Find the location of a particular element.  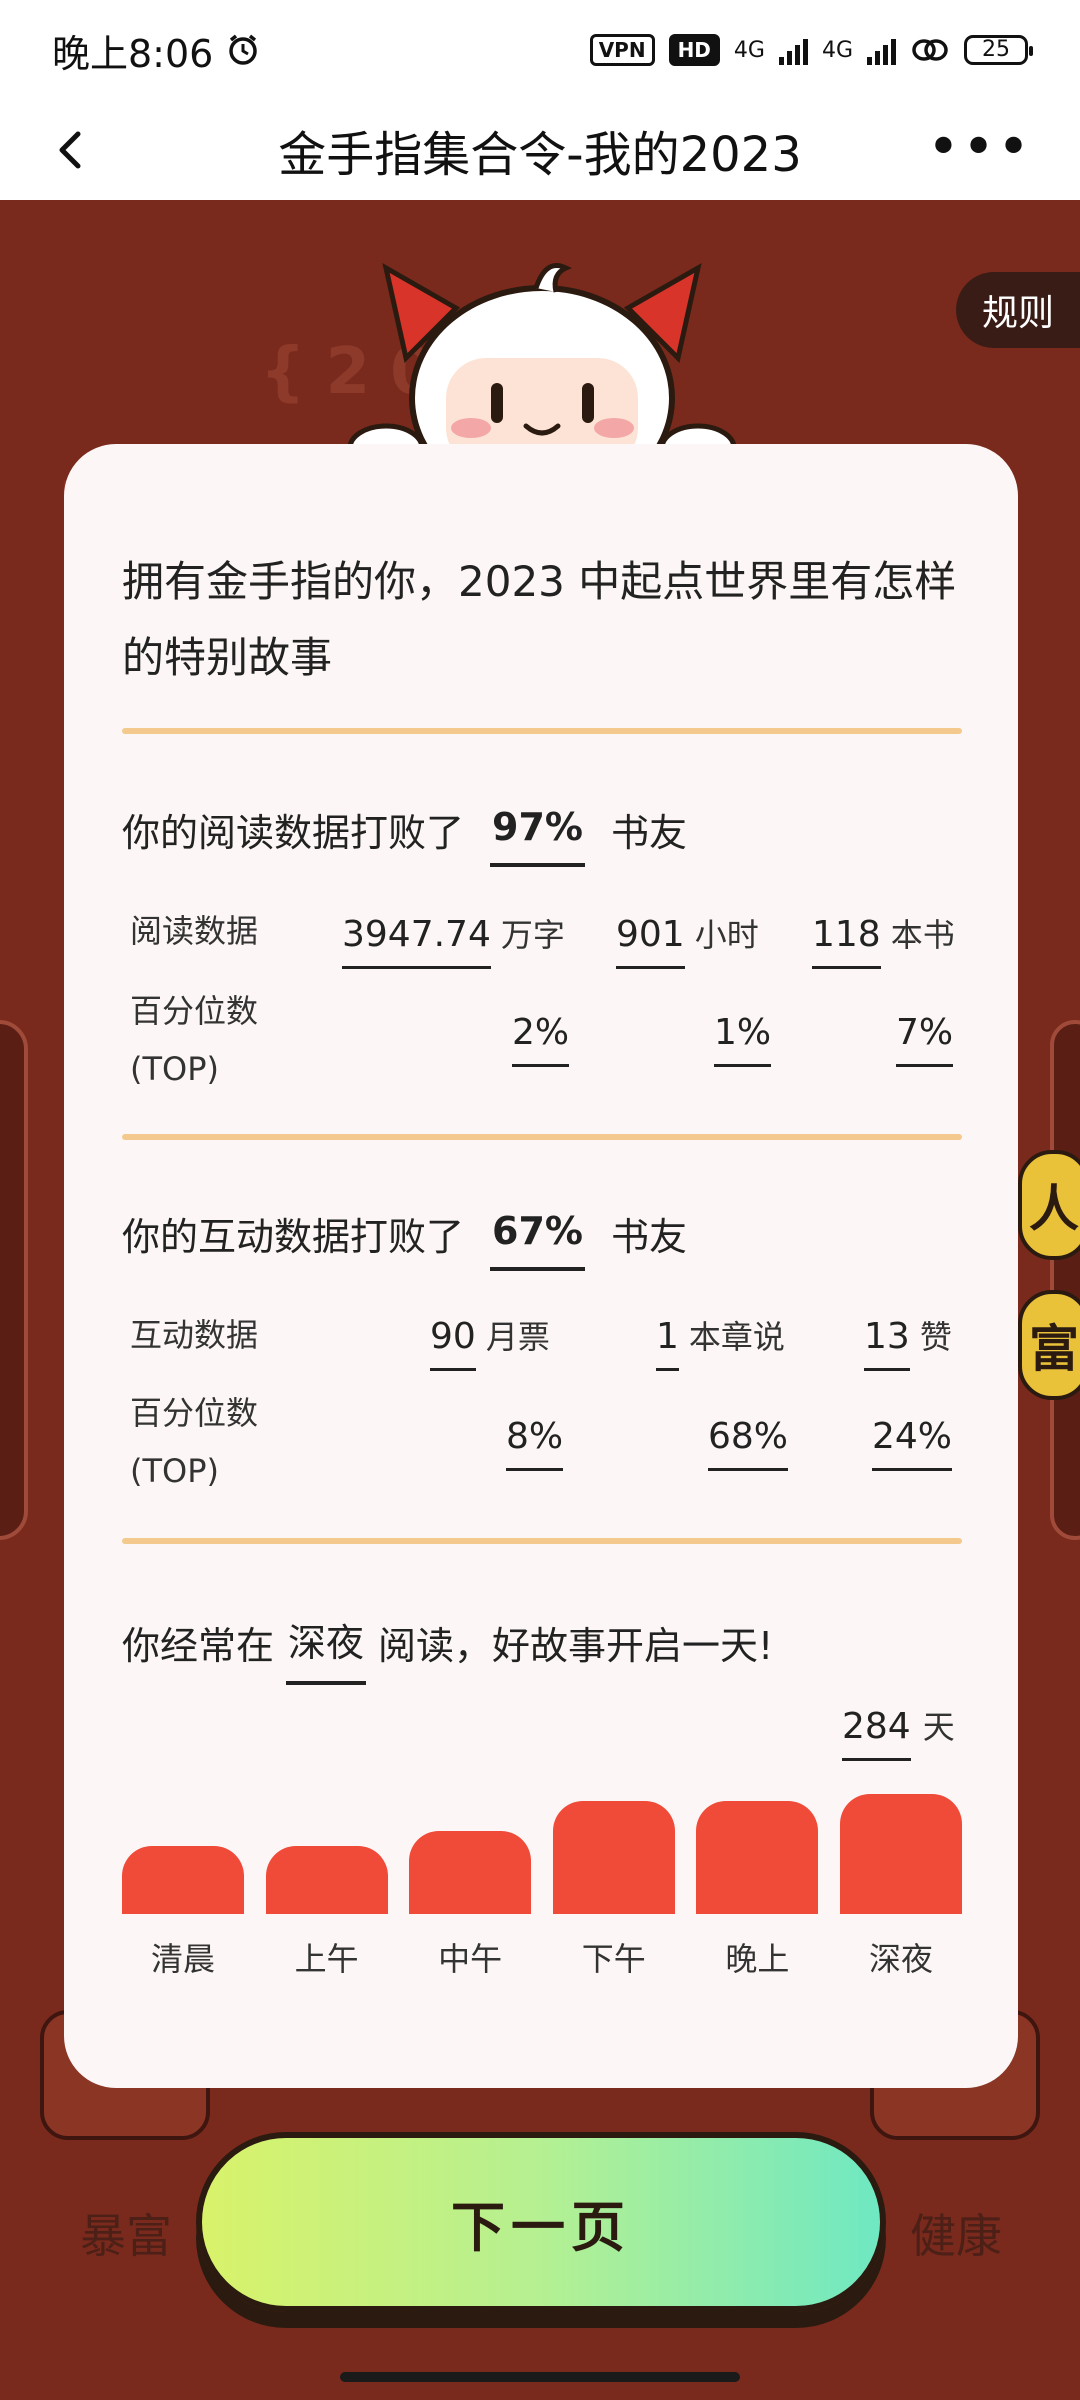

bar-label-4: 晚上 is located at coordinates (757, 1959).